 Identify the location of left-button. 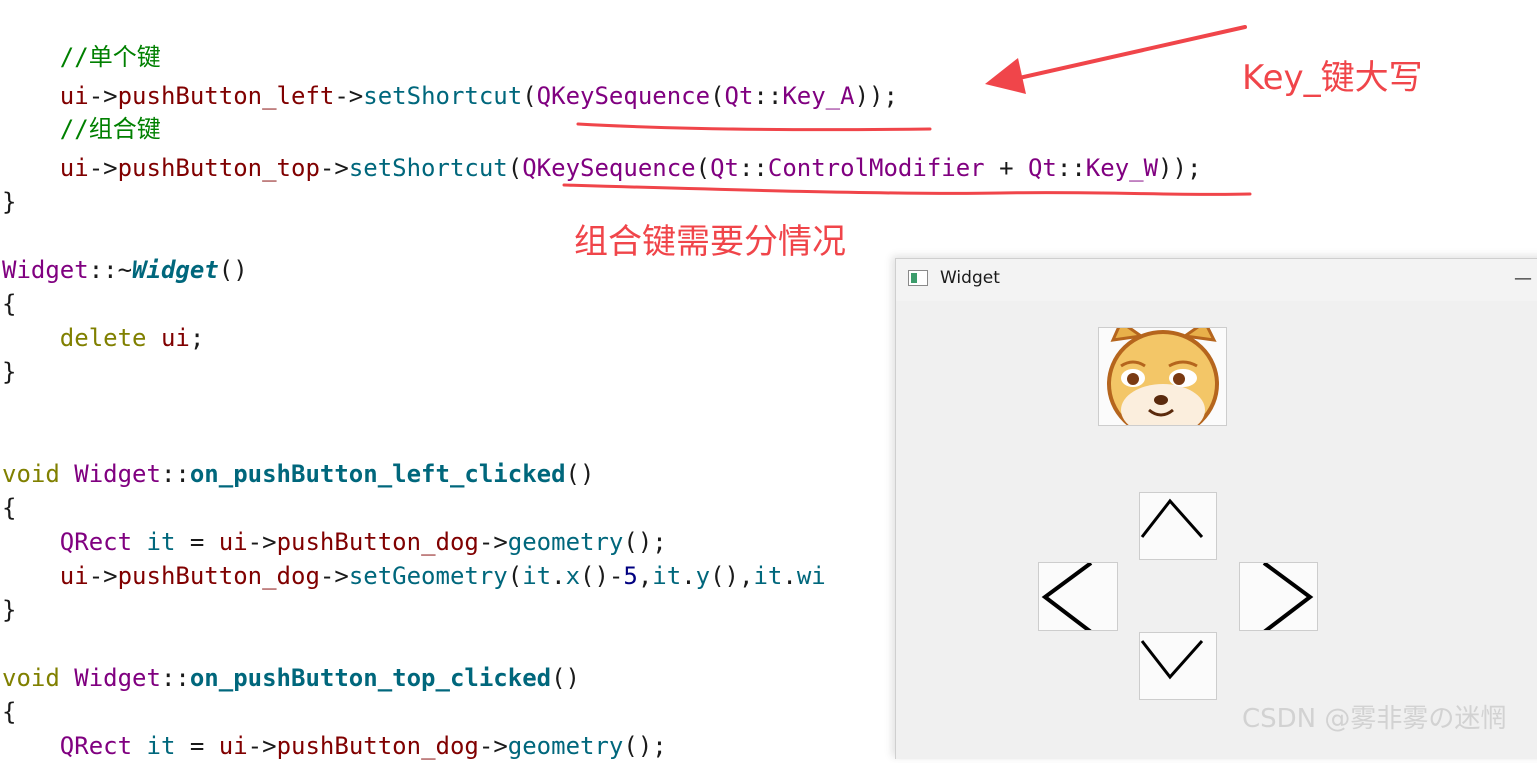
(1078, 596).